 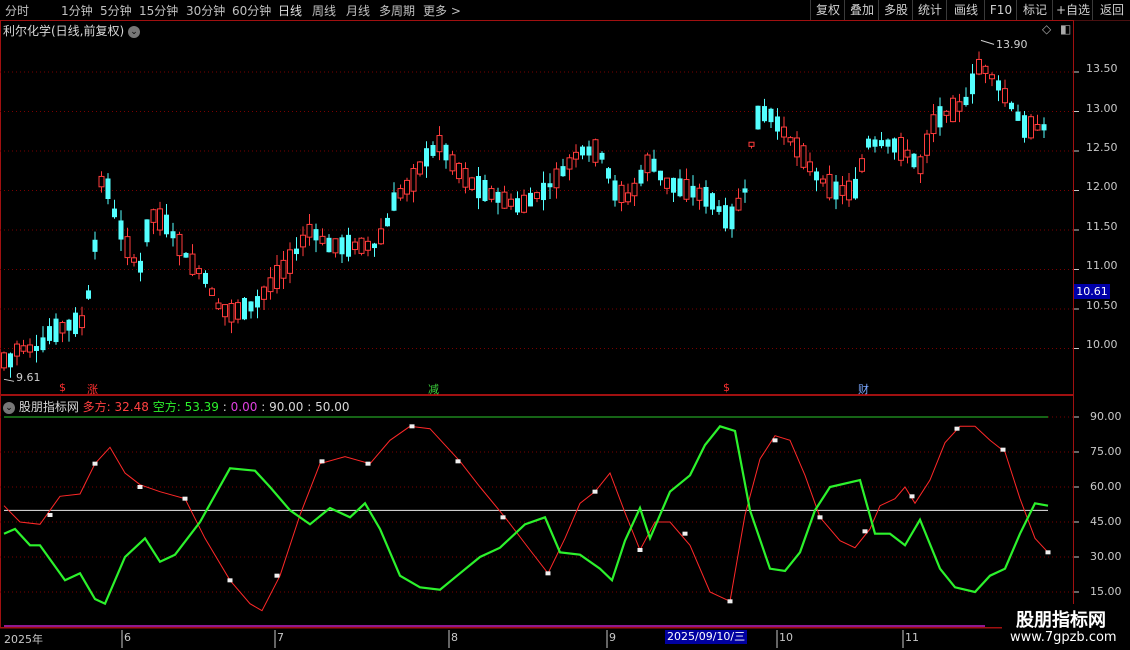 I want to click on period-tab-30min: 30分钟, so click(x=205, y=10).